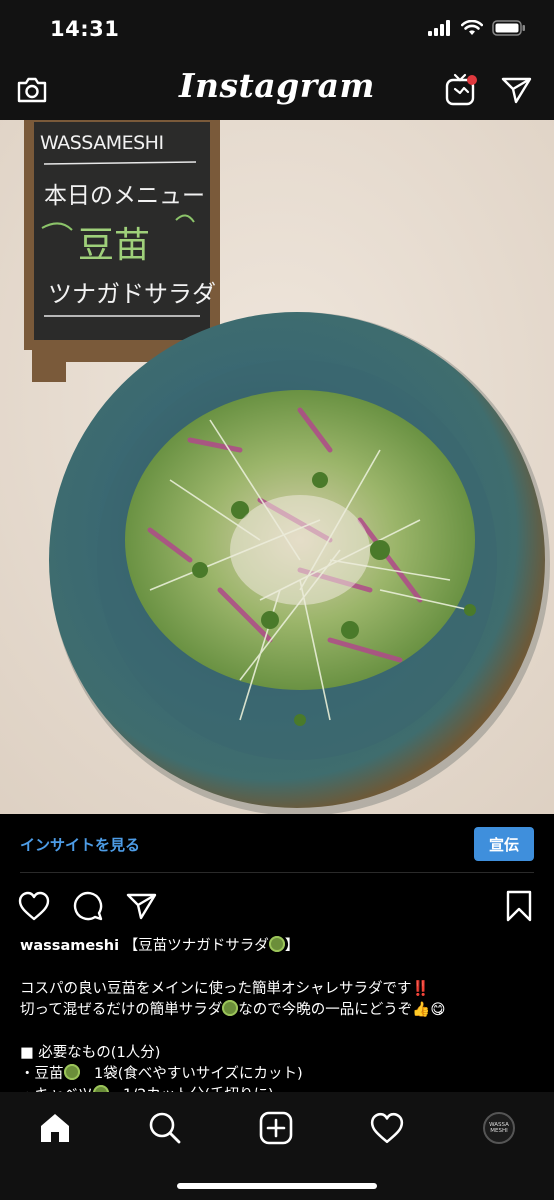 The width and height of the screenshot is (554, 1200). Describe the element at coordinates (69, 946) in the screenshot. I see `post-username: wassameshi` at that location.